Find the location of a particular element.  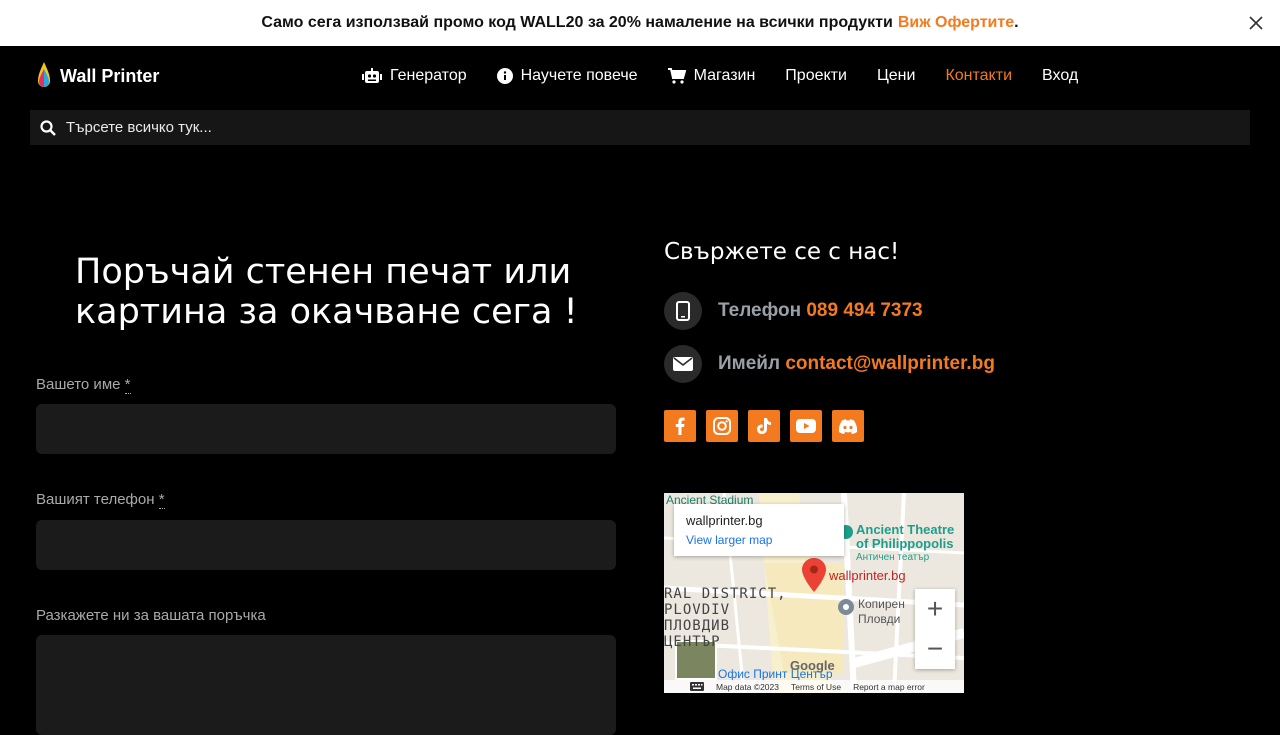

map-label-line: of Philippopolis is located at coordinates (905, 543).